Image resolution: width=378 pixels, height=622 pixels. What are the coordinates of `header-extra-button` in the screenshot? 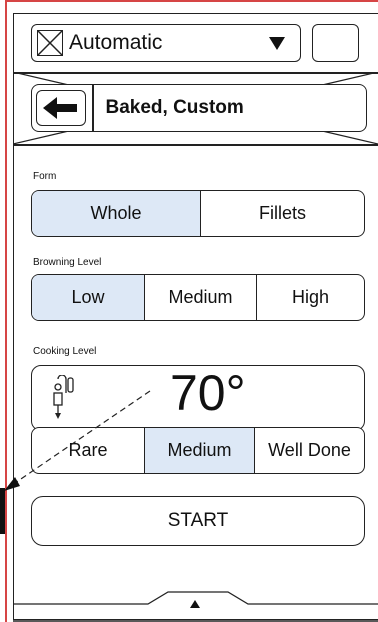 It's located at (335, 43).